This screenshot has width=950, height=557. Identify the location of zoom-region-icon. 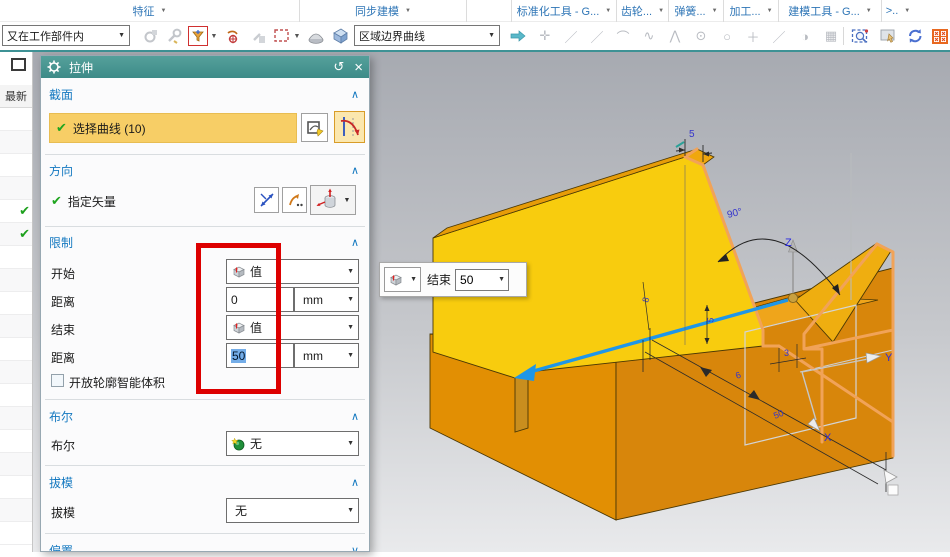
(860, 36).